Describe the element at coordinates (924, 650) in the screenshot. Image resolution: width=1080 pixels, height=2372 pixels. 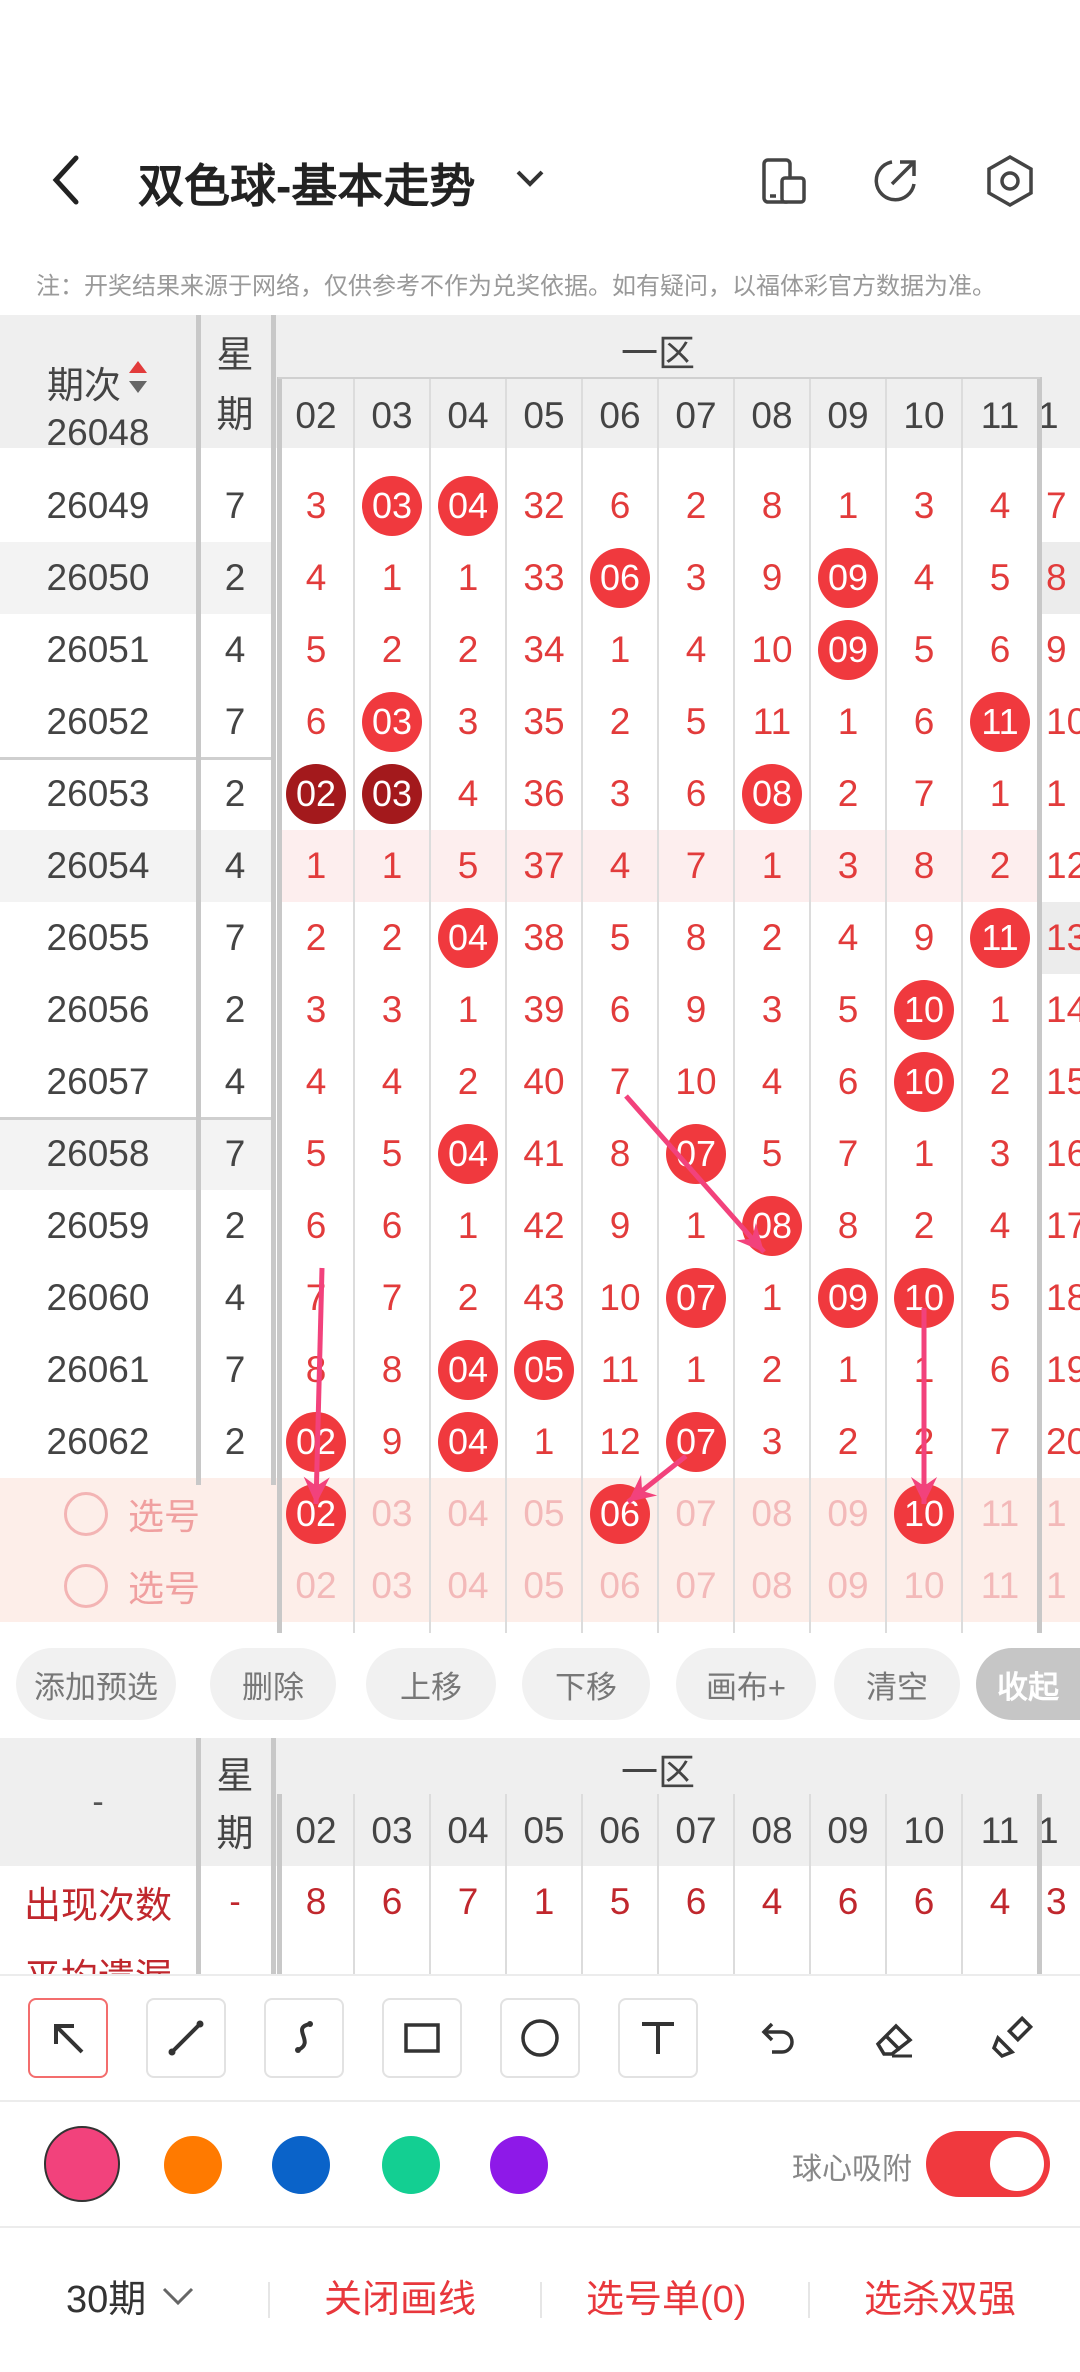
I see `table-cell: 5` at that location.